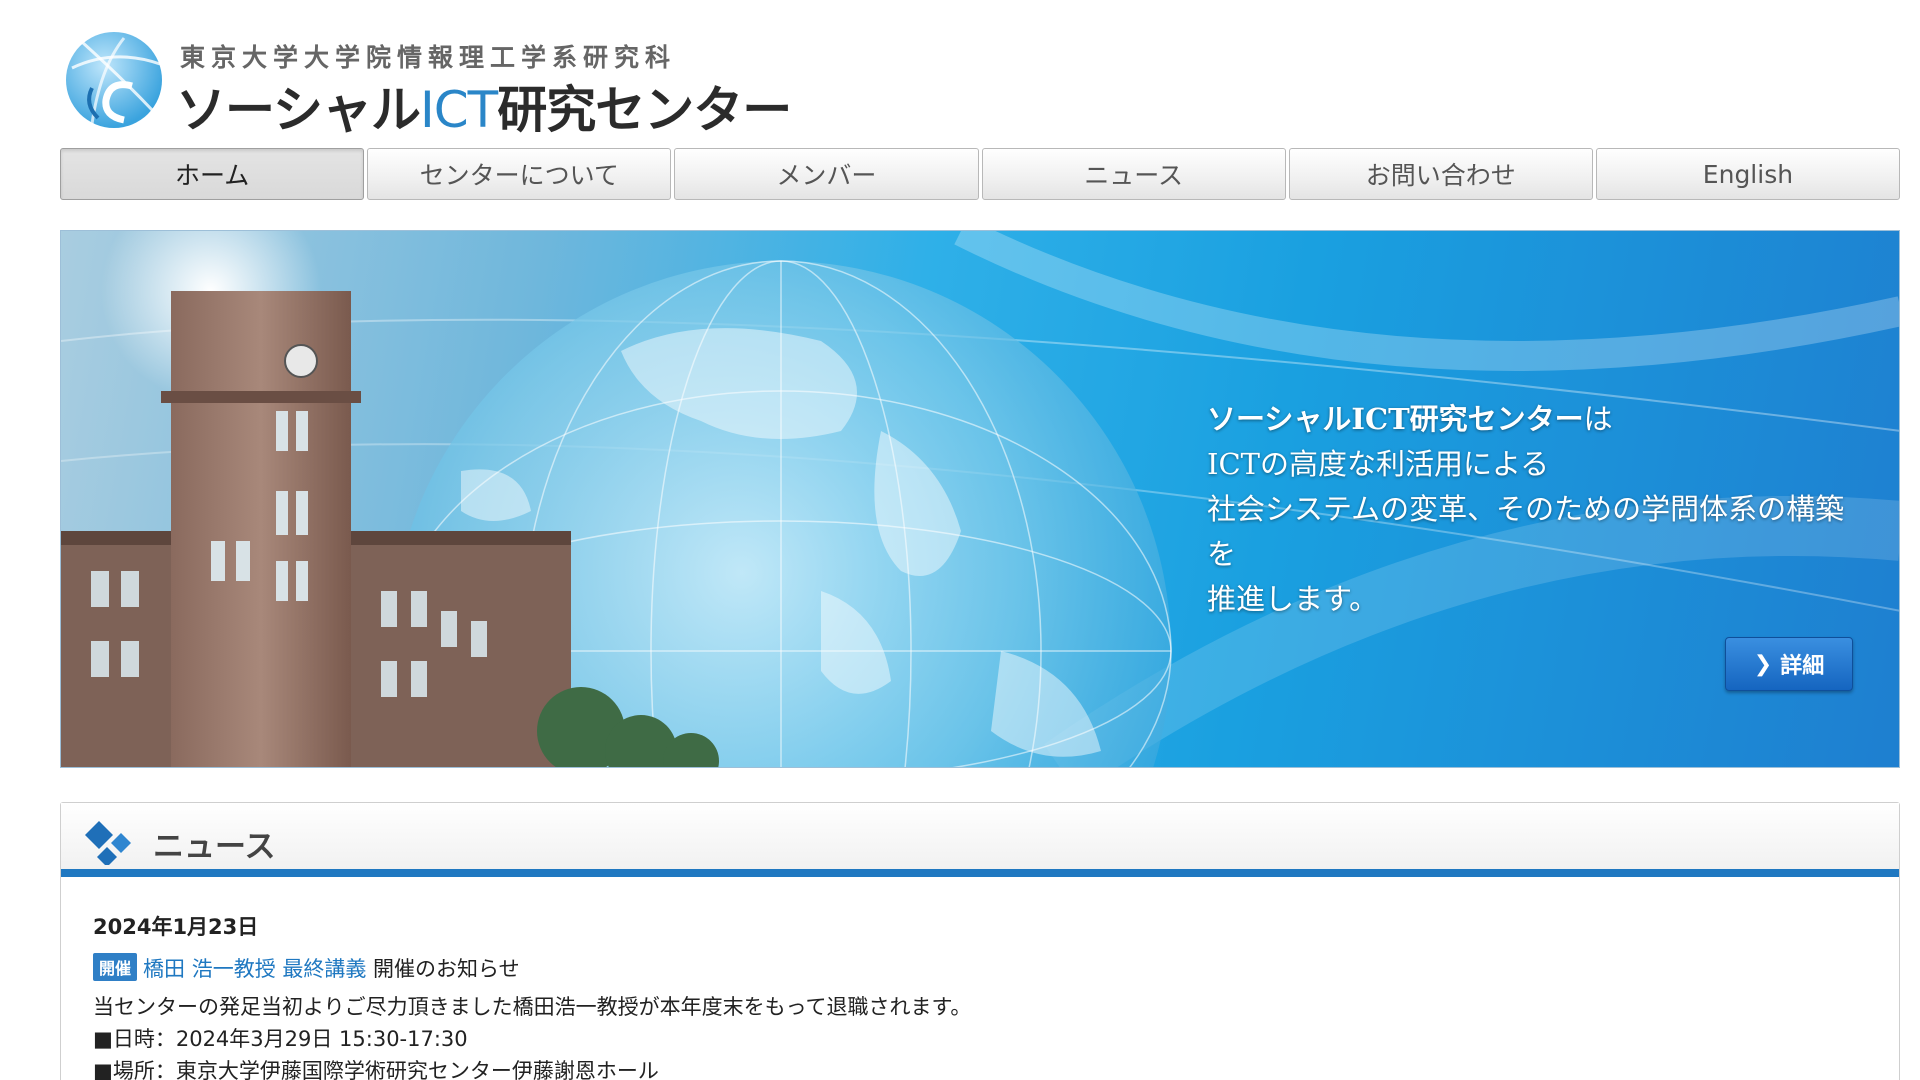 This screenshot has height=1080, width=1920. What do you see at coordinates (108, 843) in the screenshot?
I see `diamonds-icon` at bounding box center [108, 843].